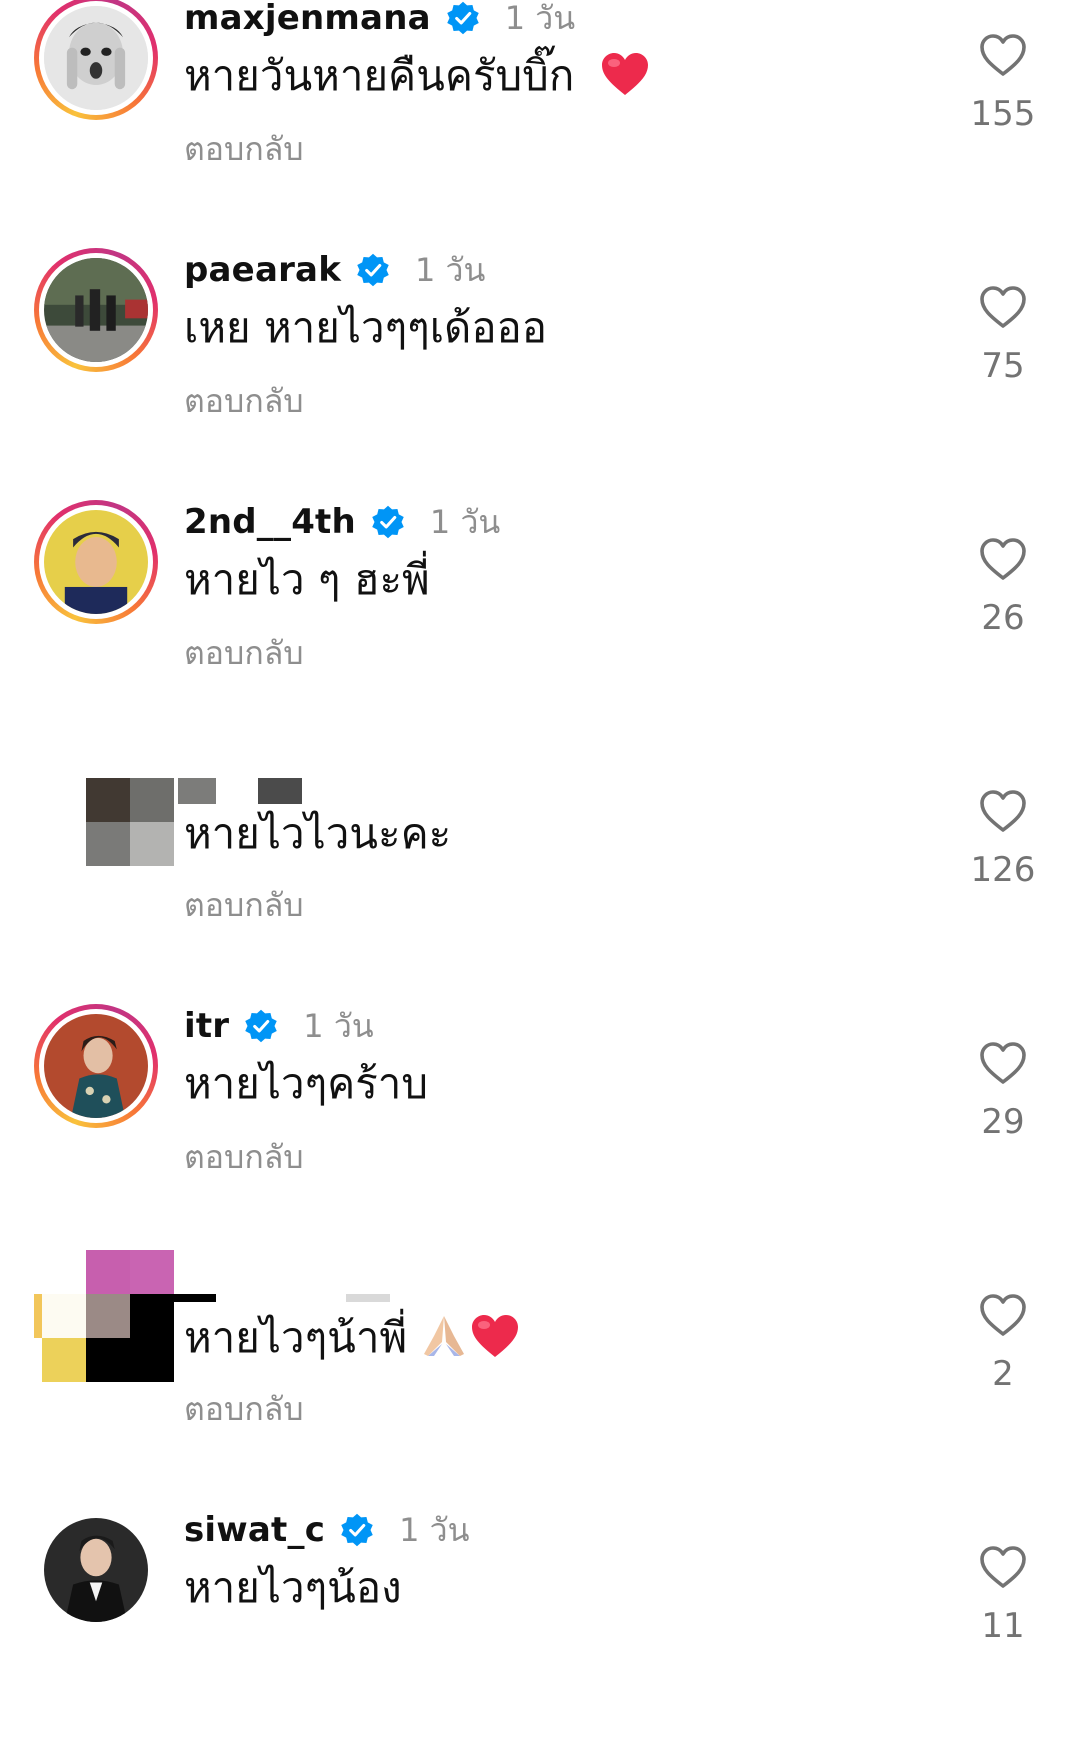 This screenshot has height=1758, width=1080. I want to click on username: 2nd__4th, so click(270, 522).